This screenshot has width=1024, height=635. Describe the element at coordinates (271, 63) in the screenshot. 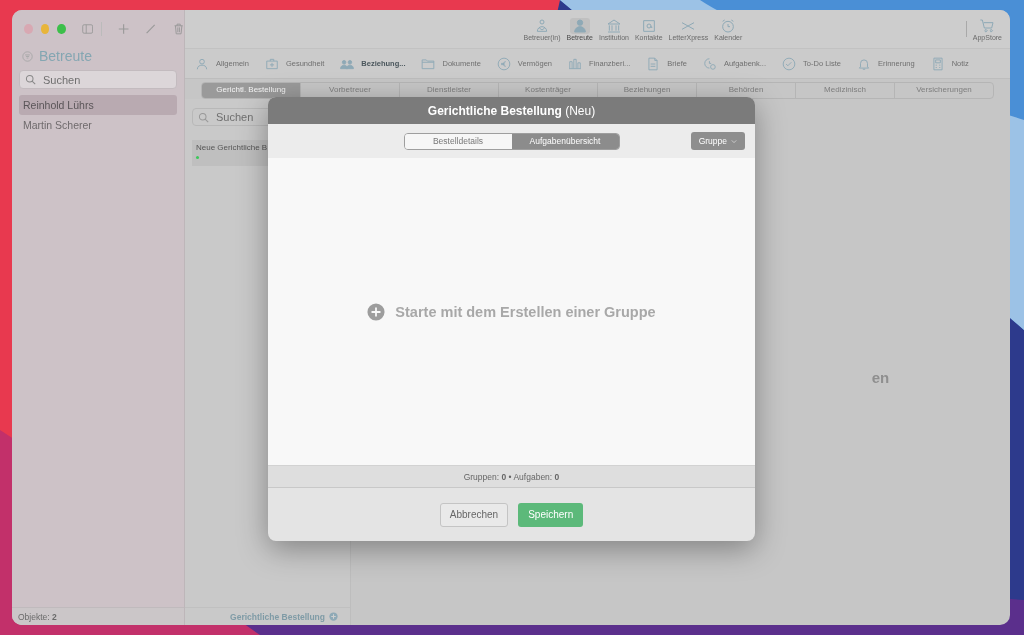

I see `medical-kit-icon` at that location.